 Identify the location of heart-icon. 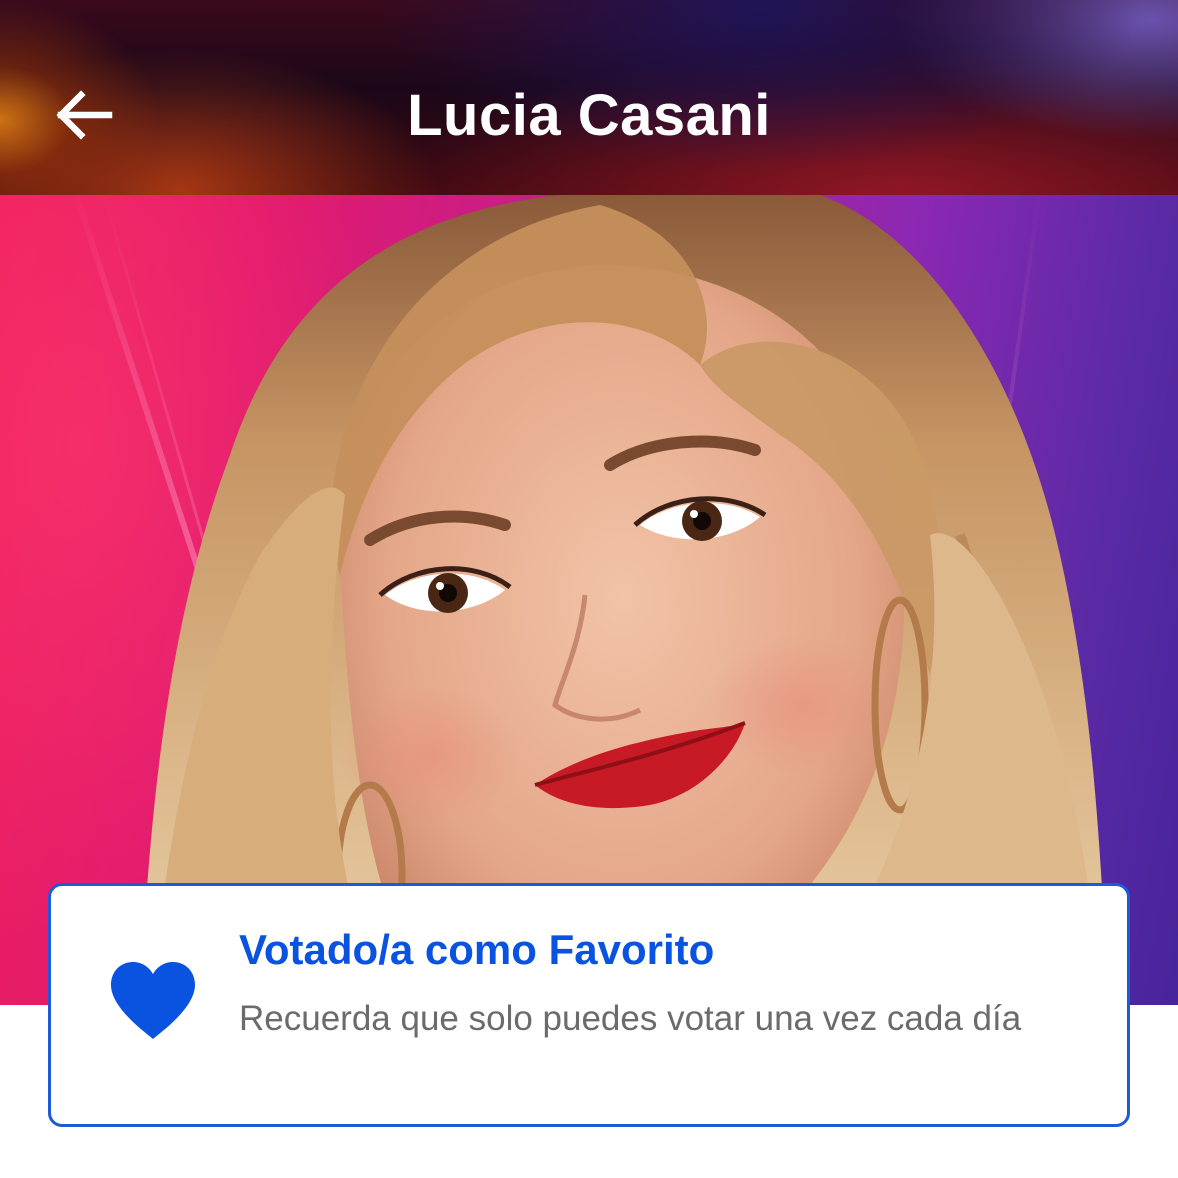
(153, 1000).